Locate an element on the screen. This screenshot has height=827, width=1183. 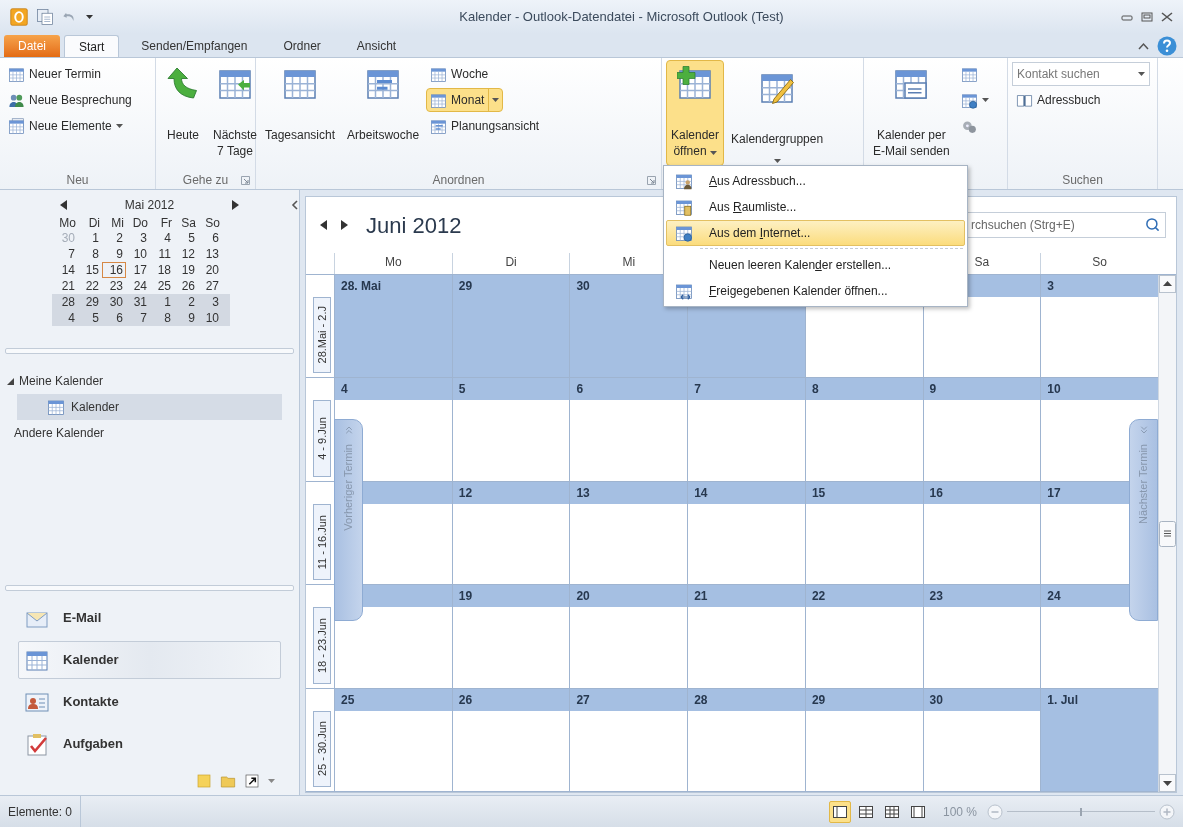
ribbon-button: Neue Besprechung is located at coordinates (70, 100).